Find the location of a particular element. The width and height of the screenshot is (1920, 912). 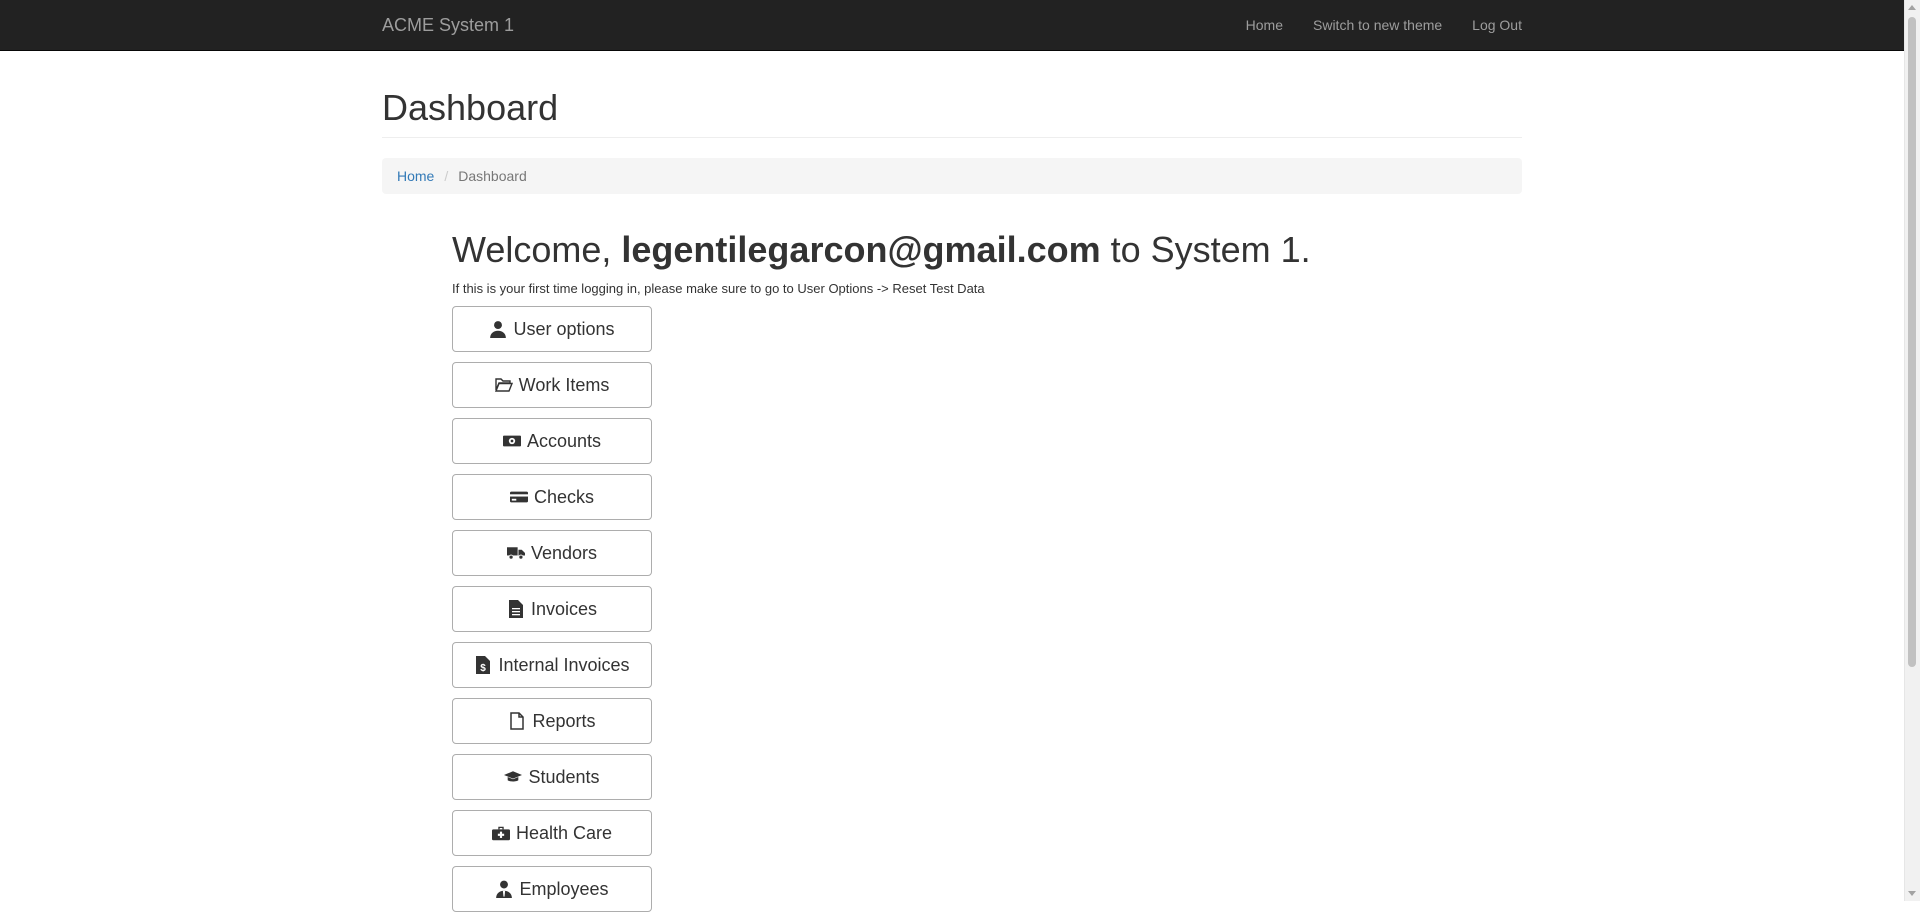

reports-button: Reports is located at coordinates (552, 721).